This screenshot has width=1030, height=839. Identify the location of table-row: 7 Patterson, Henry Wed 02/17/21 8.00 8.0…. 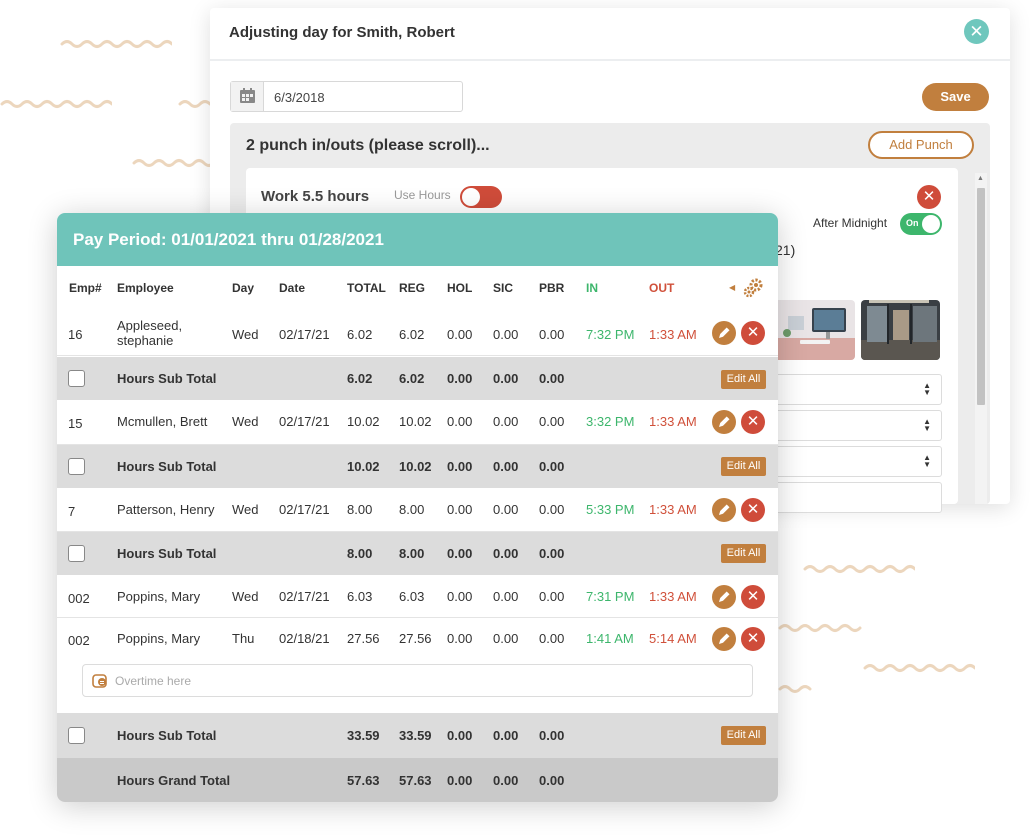
(417, 510).